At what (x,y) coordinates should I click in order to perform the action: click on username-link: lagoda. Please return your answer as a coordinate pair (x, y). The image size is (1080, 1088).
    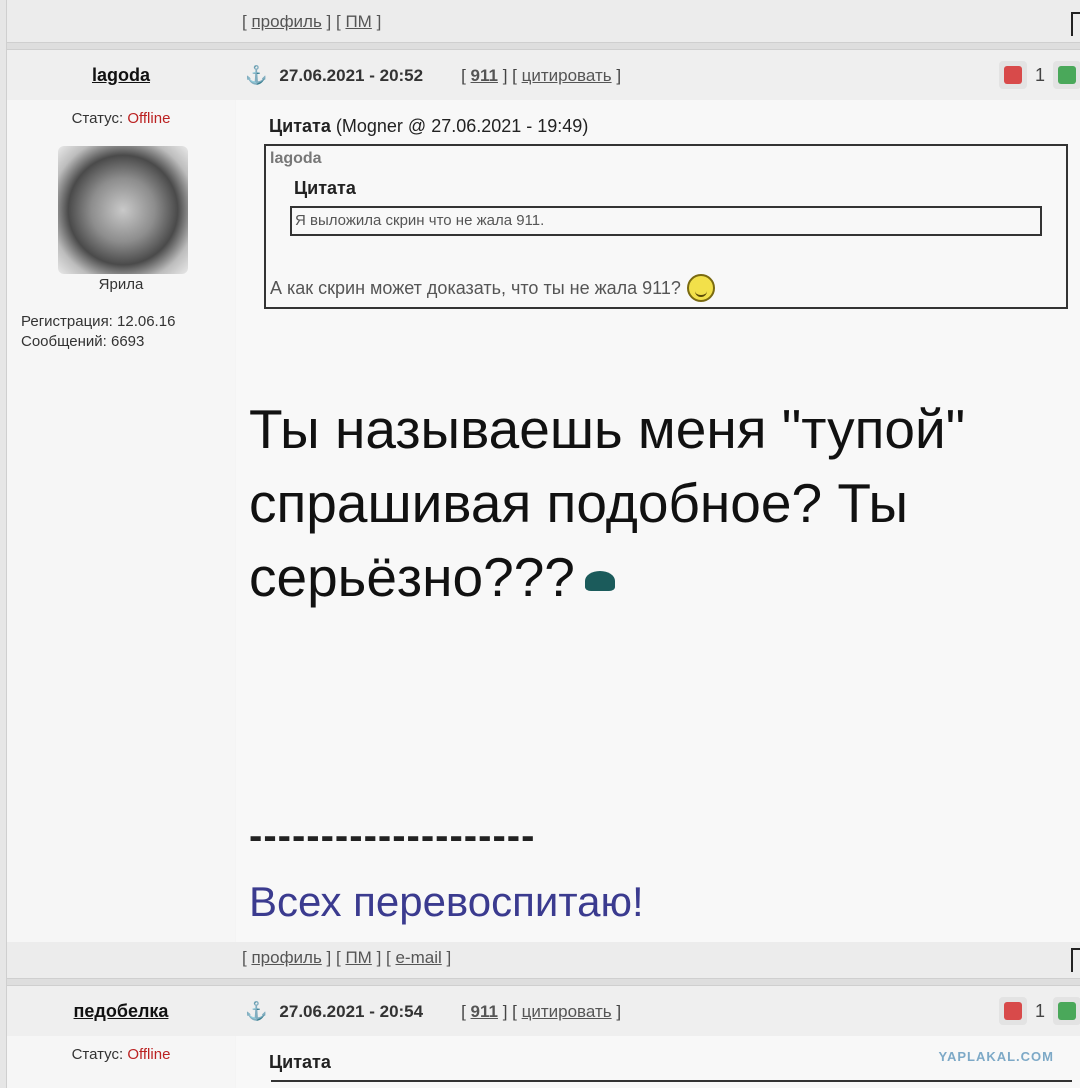
    Looking at the image, I should click on (121, 75).